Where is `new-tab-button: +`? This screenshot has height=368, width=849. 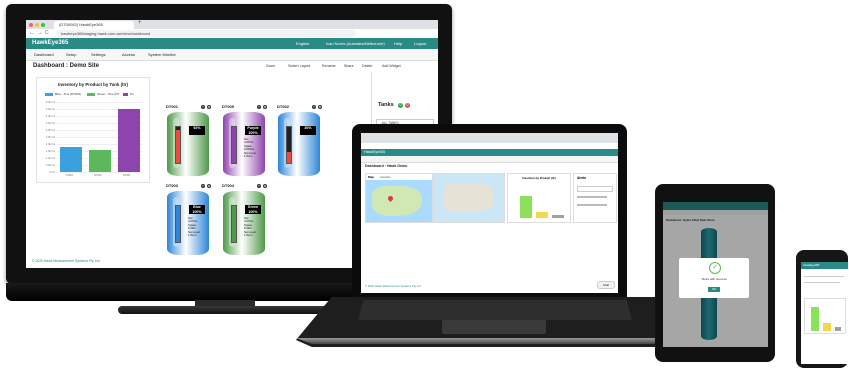 new-tab-button: + is located at coordinates (140, 23).